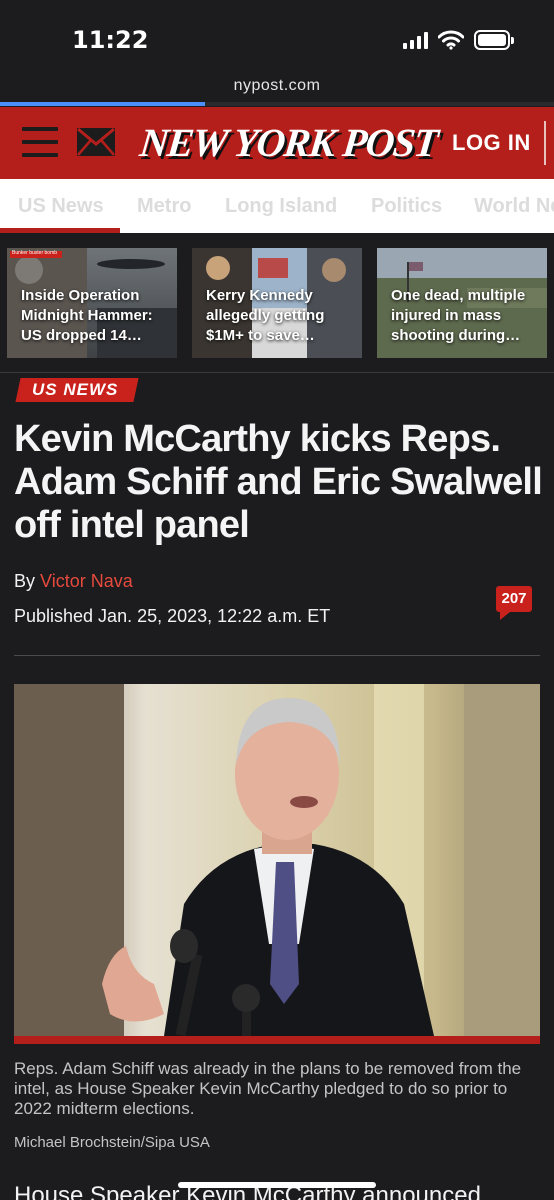 The height and width of the screenshot is (1200, 554). I want to click on site-logo: NEW YORK POST, so click(289, 142).